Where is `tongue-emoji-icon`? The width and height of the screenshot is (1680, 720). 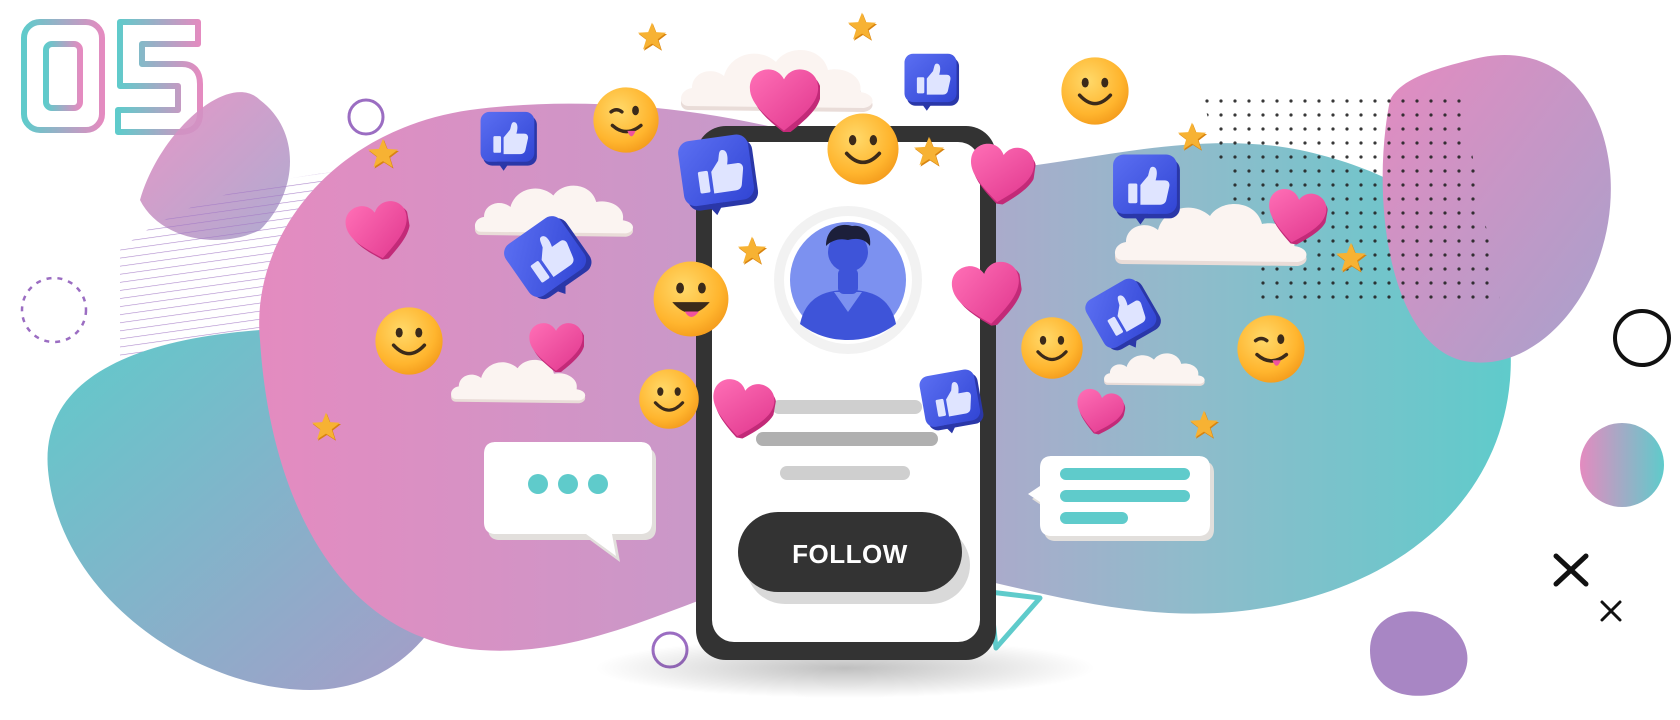
tongue-emoji-icon is located at coordinates (691, 299).